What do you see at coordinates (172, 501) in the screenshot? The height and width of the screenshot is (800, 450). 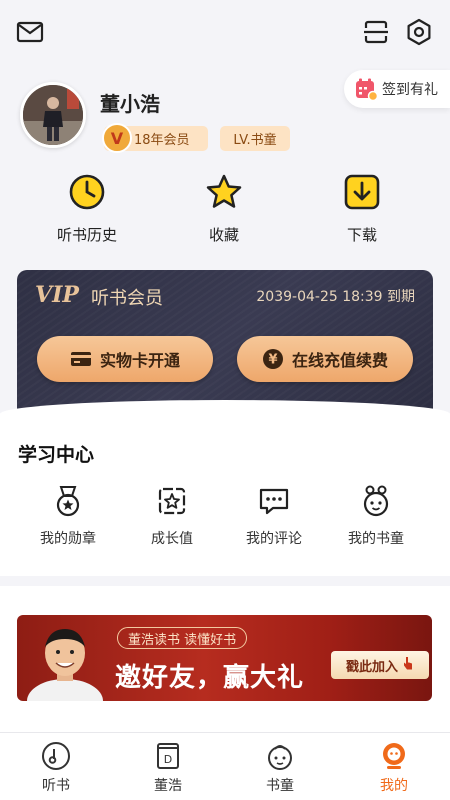 I see `growth-icon` at bounding box center [172, 501].